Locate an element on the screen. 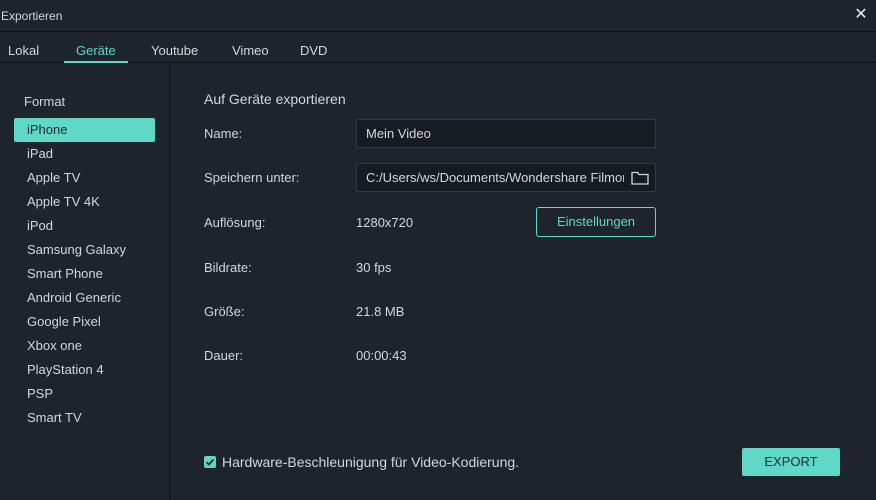 The image size is (876, 500). tab-lokal: Lokal is located at coordinates (23, 50).